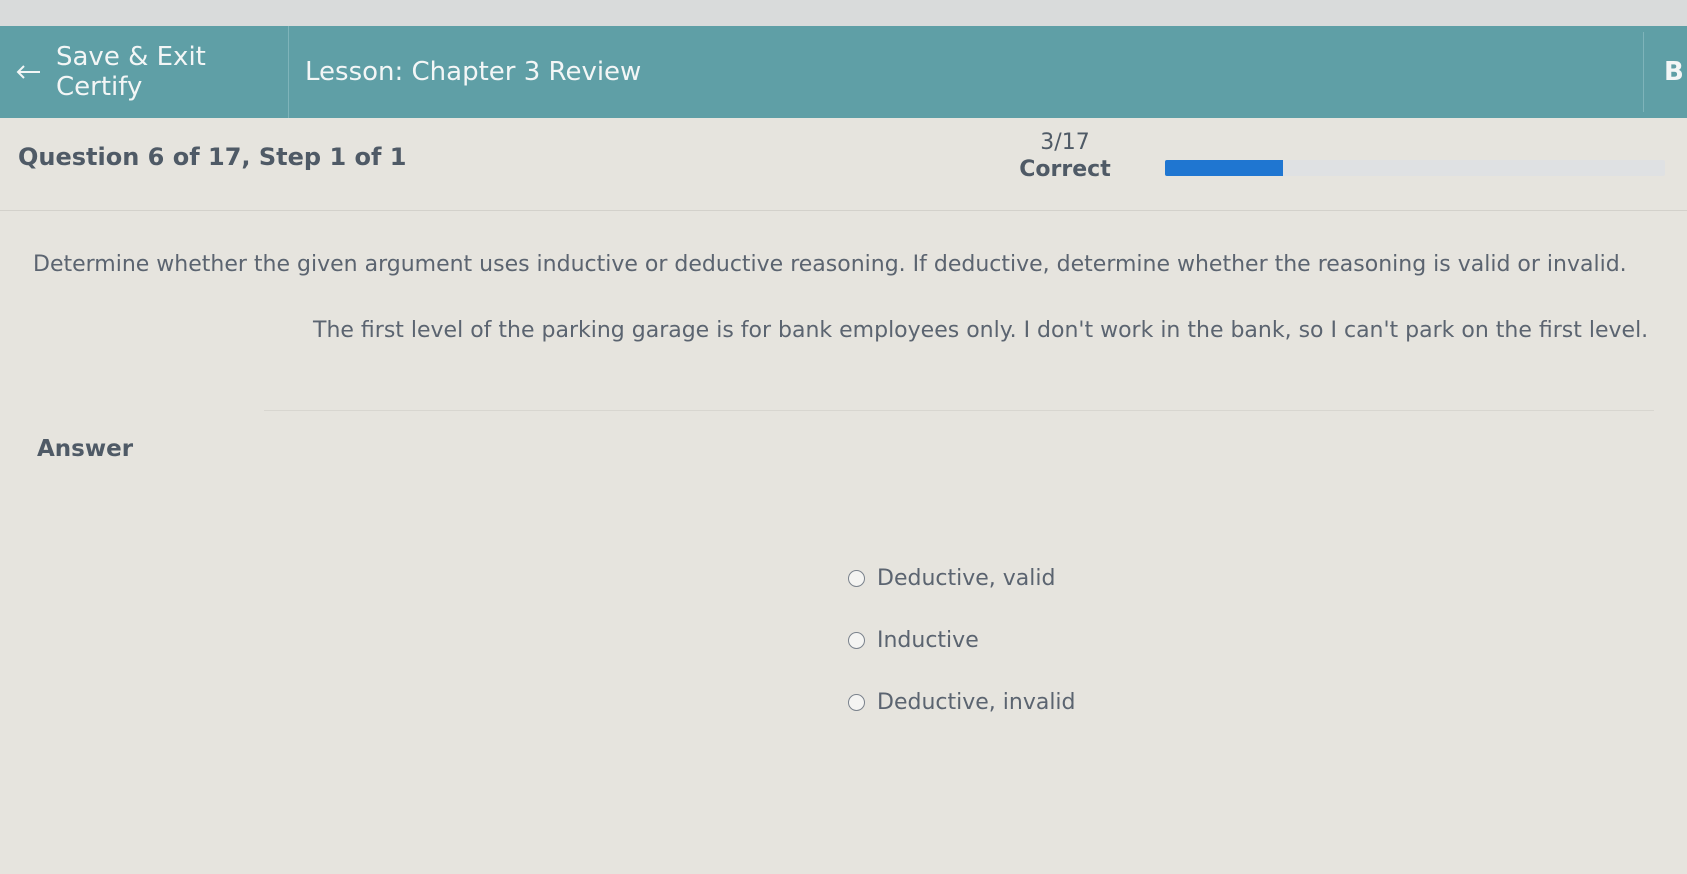  Describe the element at coordinates (1065, 169) in the screenshot. I see `score-caption: Correct` at that location.